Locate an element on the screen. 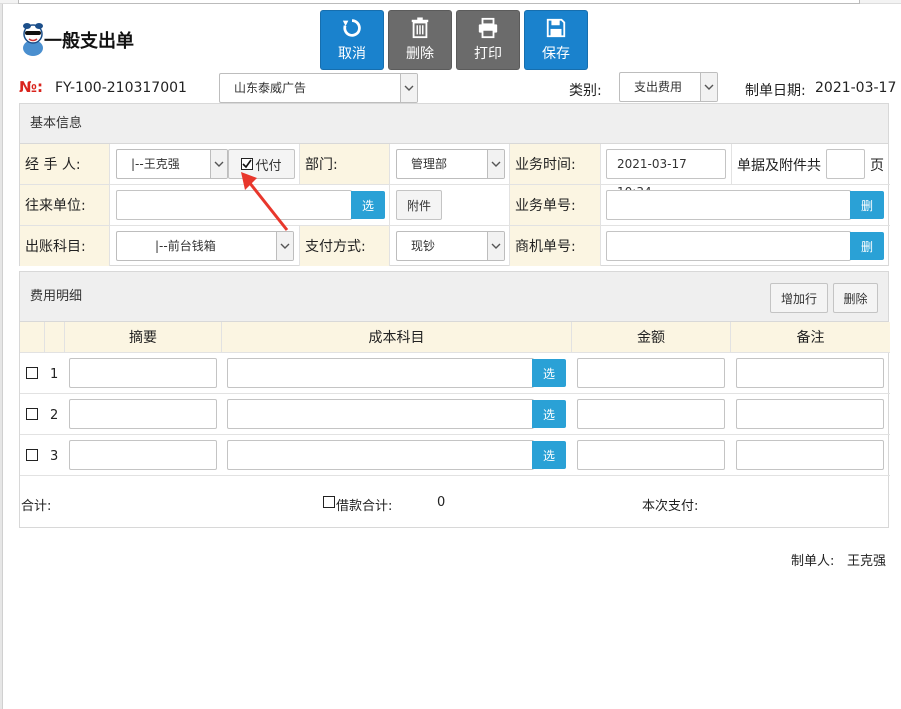  account-label: 出账科目: is located at coordinates (65, 246).